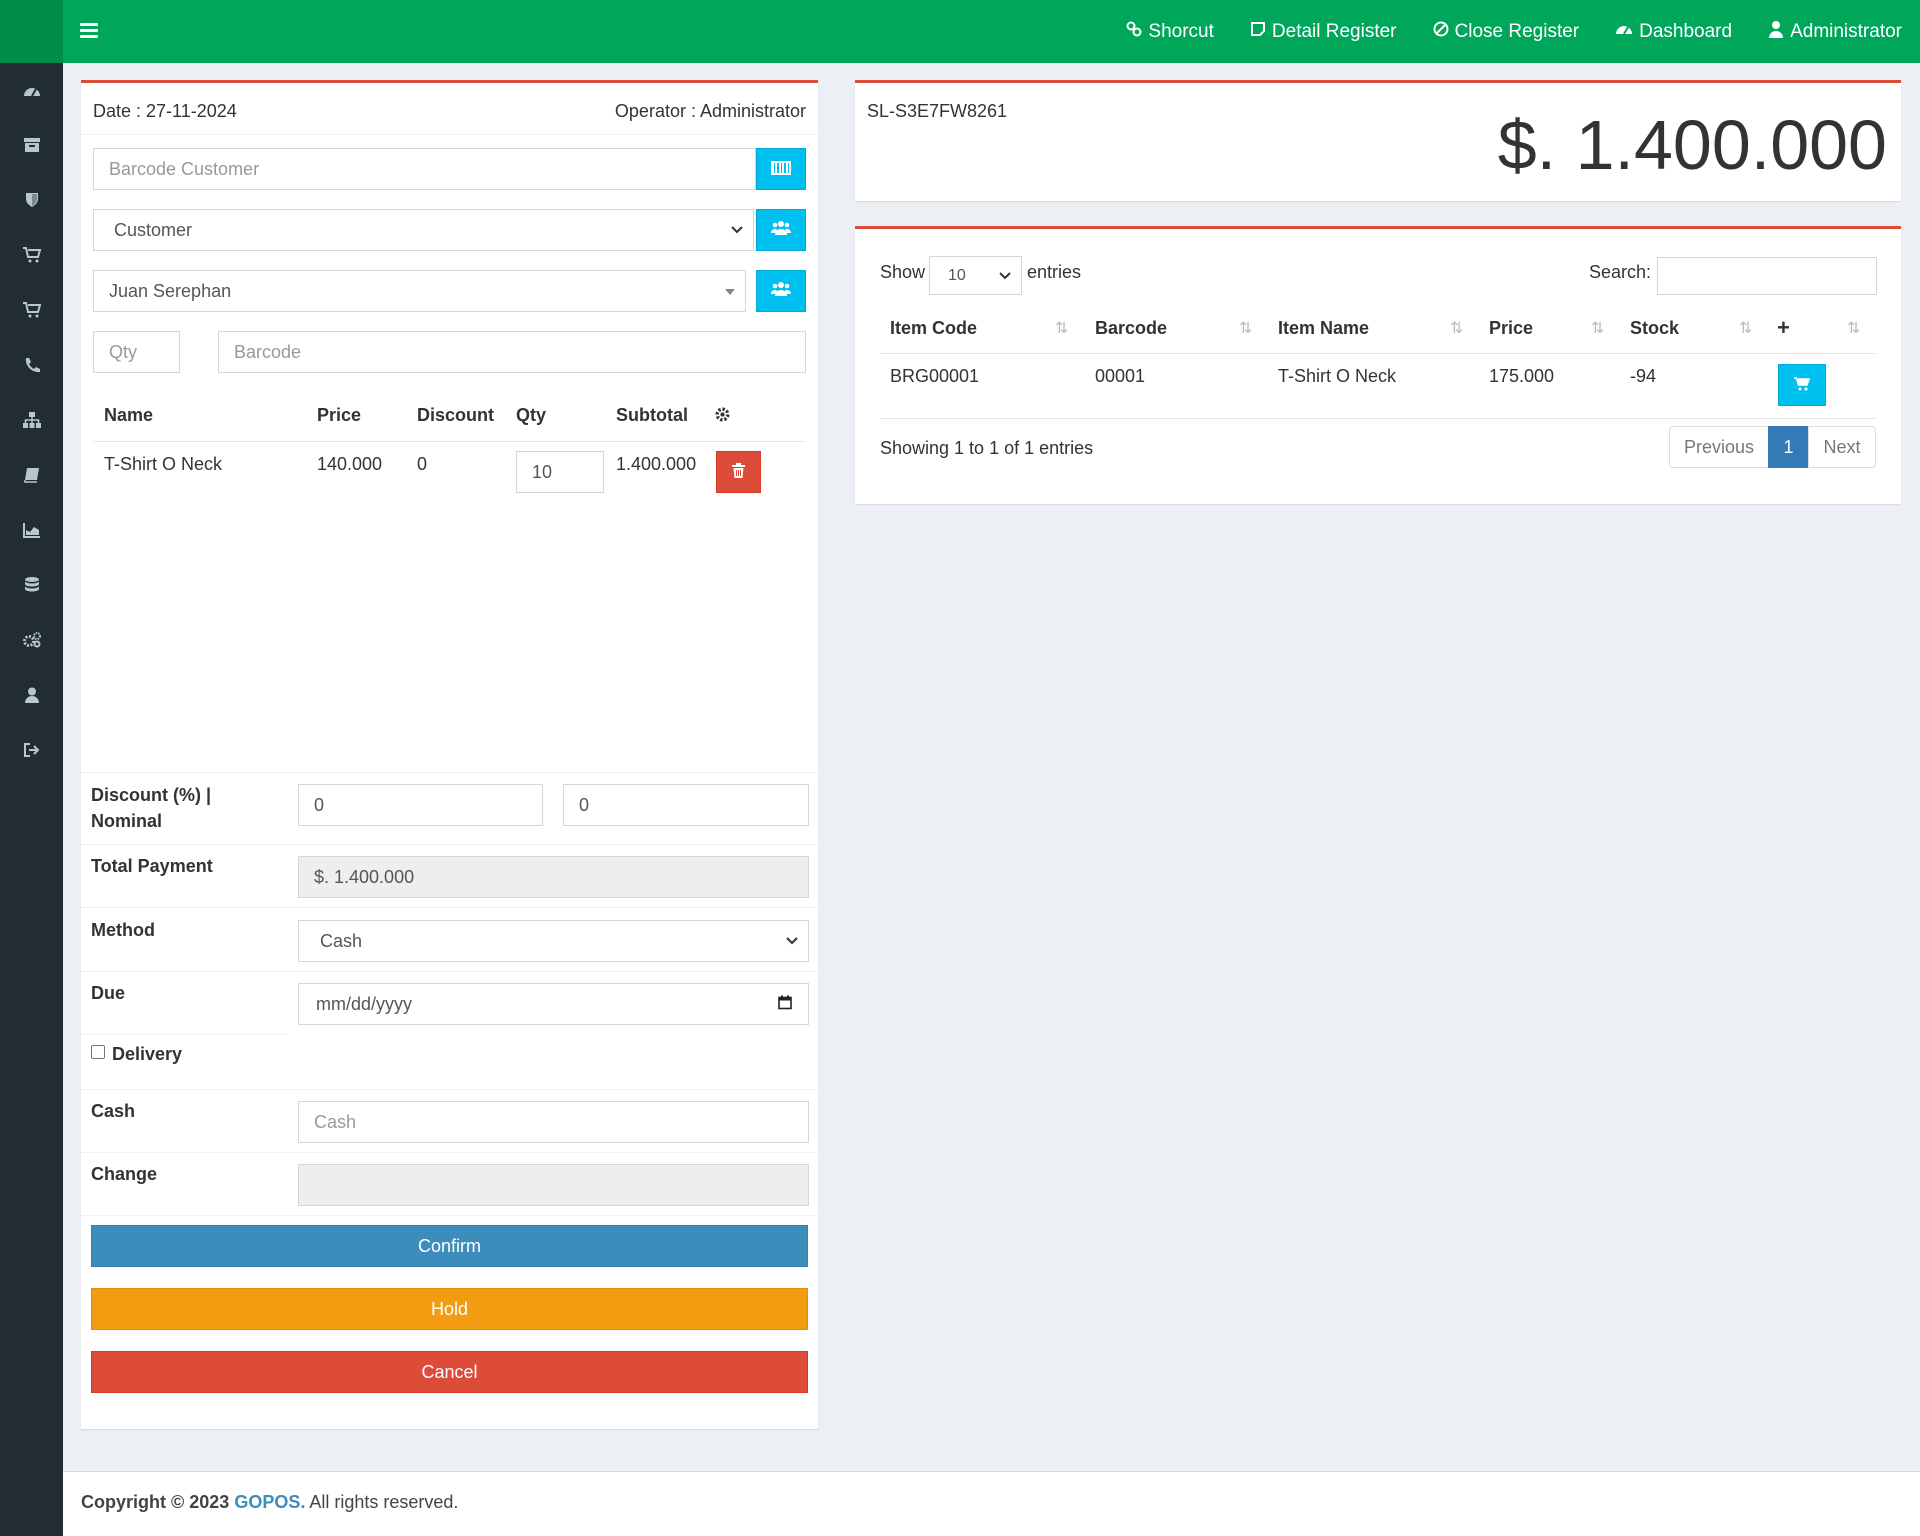 This screenshot has height=1536, width=1920. What do you see at coordinates (1517, 31) in the screenshot?
I see `nav-close-register-label: Close Register` at bounding box center [1517, 31].